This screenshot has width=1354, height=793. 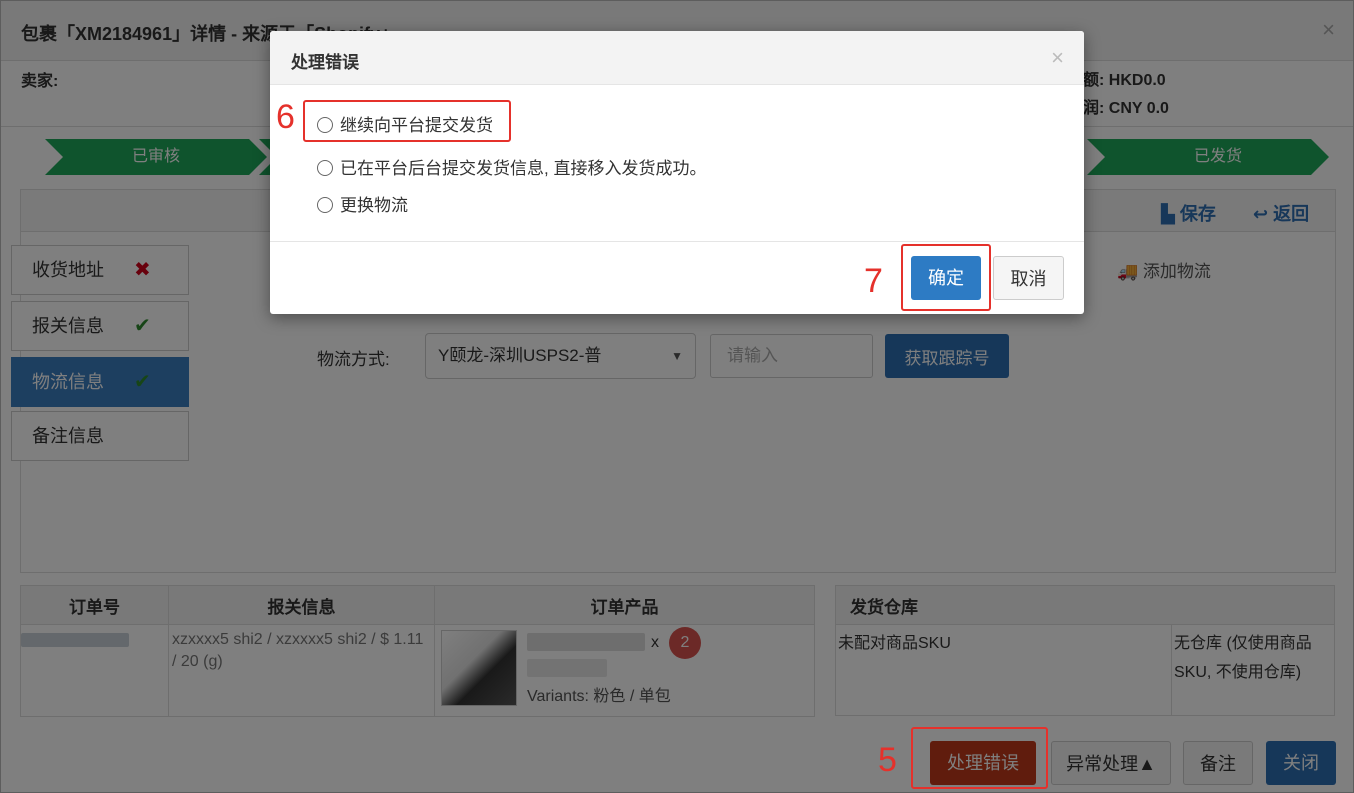 What do you see at coordinates (523, 168) in the screenshot?
I see `option-label: 已在平台后台提交发货信息, 直接移入发货成功。` at bounding box center [523, 168].